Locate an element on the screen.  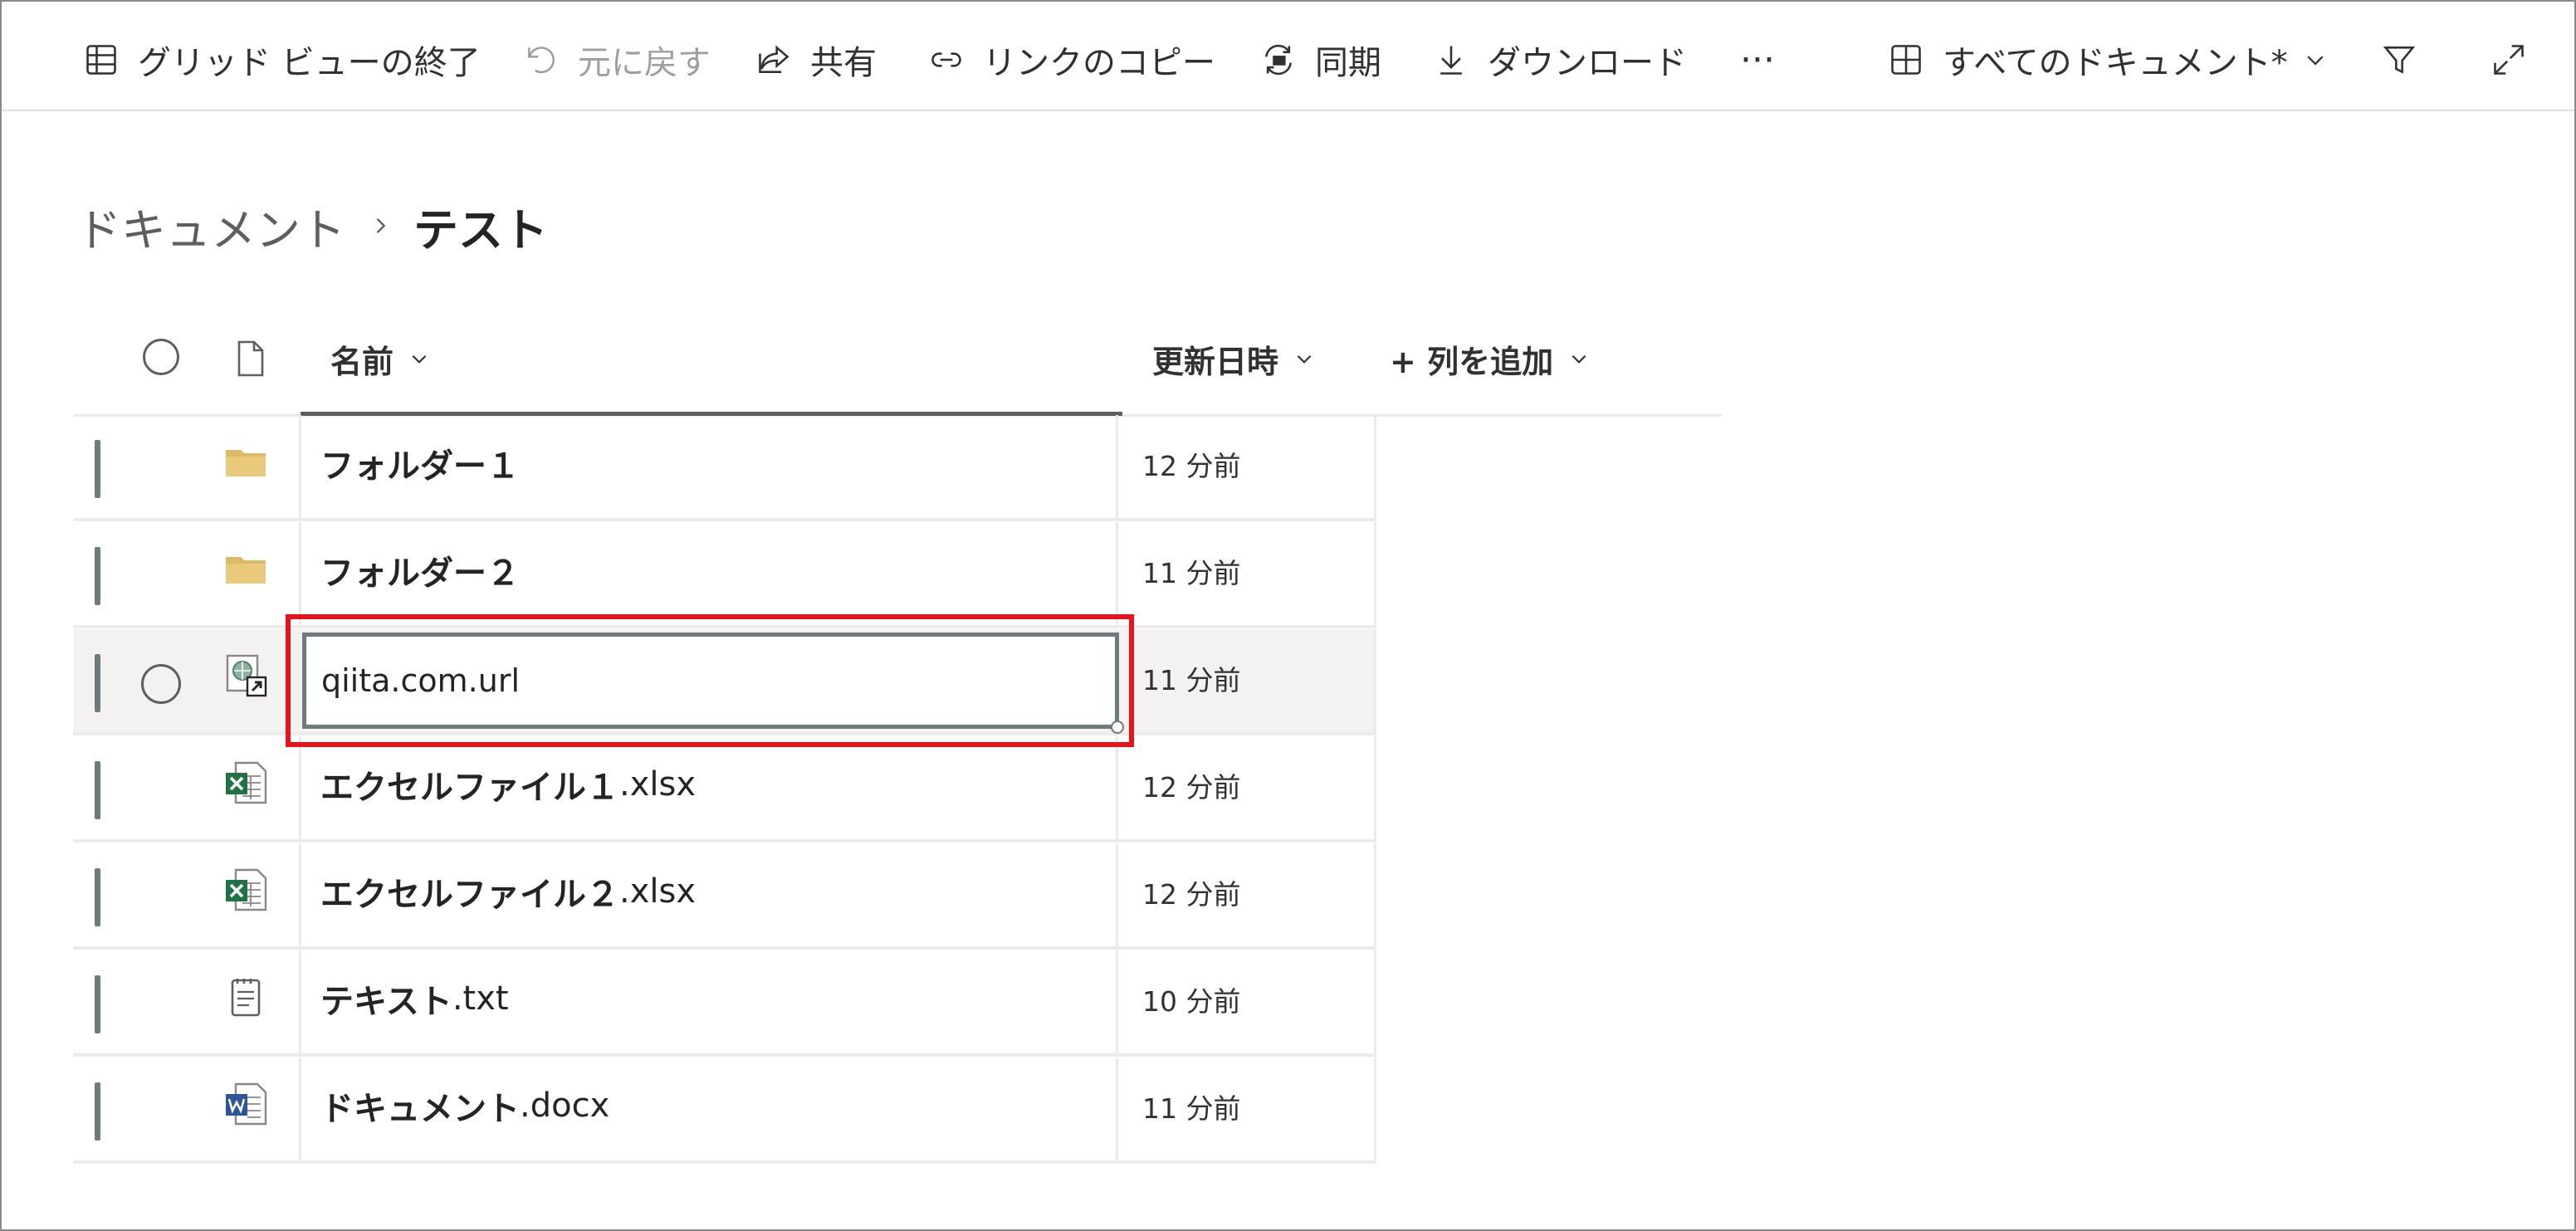
download-button: ダウンロード is located at coordinates (1560, 59).